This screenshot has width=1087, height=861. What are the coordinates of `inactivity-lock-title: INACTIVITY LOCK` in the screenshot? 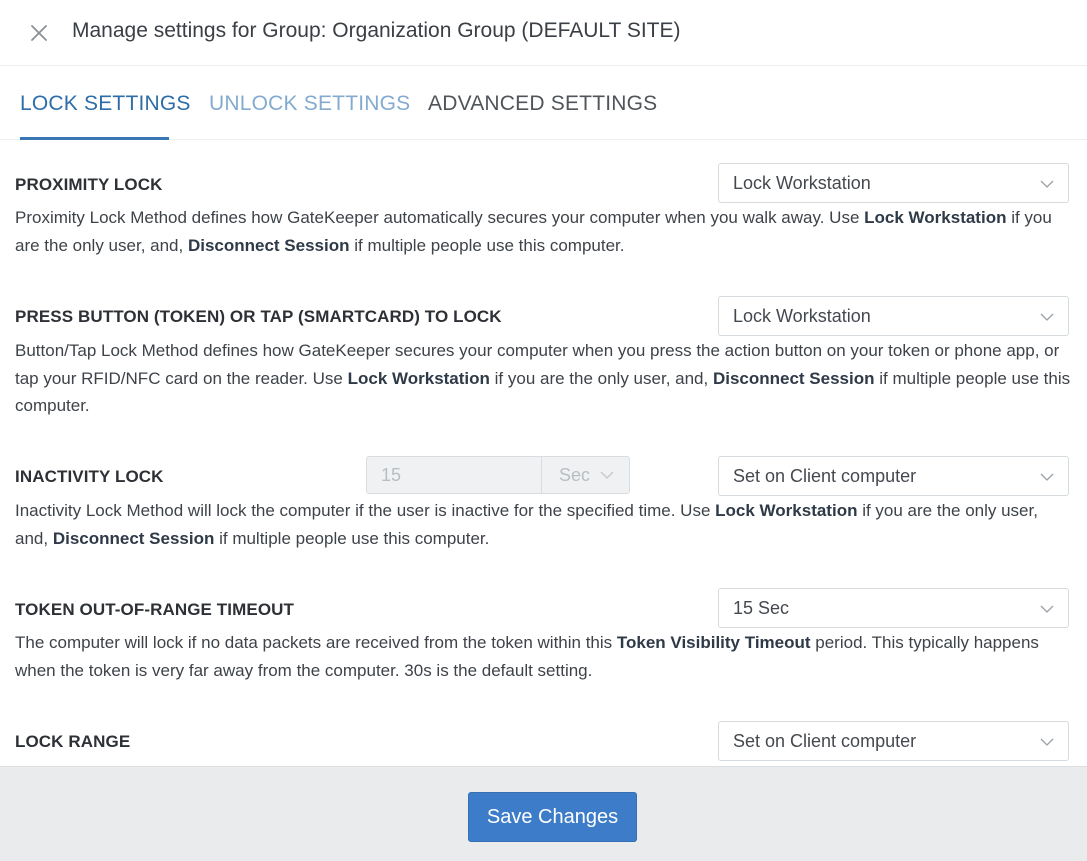 It's located at (89, 476).